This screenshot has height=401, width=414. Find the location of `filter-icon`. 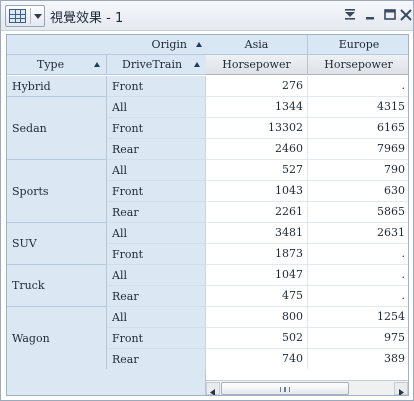

filter-icon is located at coordinates (350, 15).